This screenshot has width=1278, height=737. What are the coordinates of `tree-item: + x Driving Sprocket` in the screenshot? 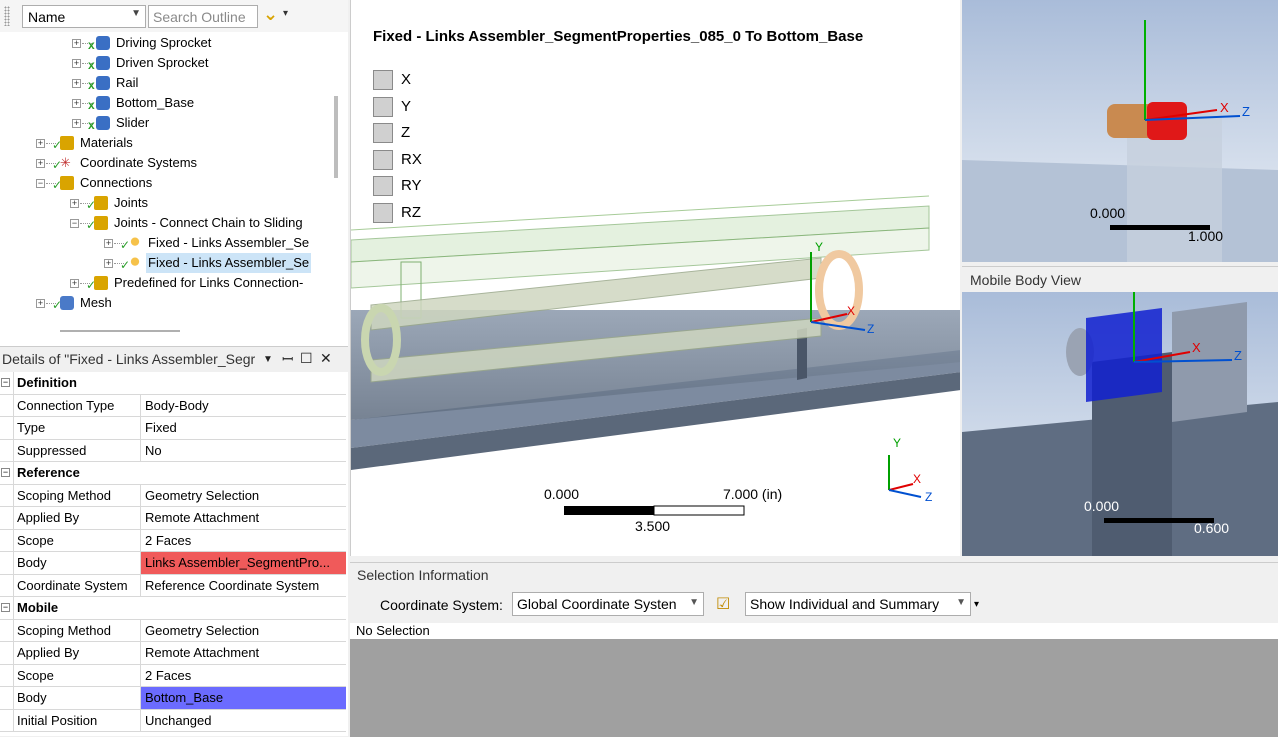 It's located at (165, 43).